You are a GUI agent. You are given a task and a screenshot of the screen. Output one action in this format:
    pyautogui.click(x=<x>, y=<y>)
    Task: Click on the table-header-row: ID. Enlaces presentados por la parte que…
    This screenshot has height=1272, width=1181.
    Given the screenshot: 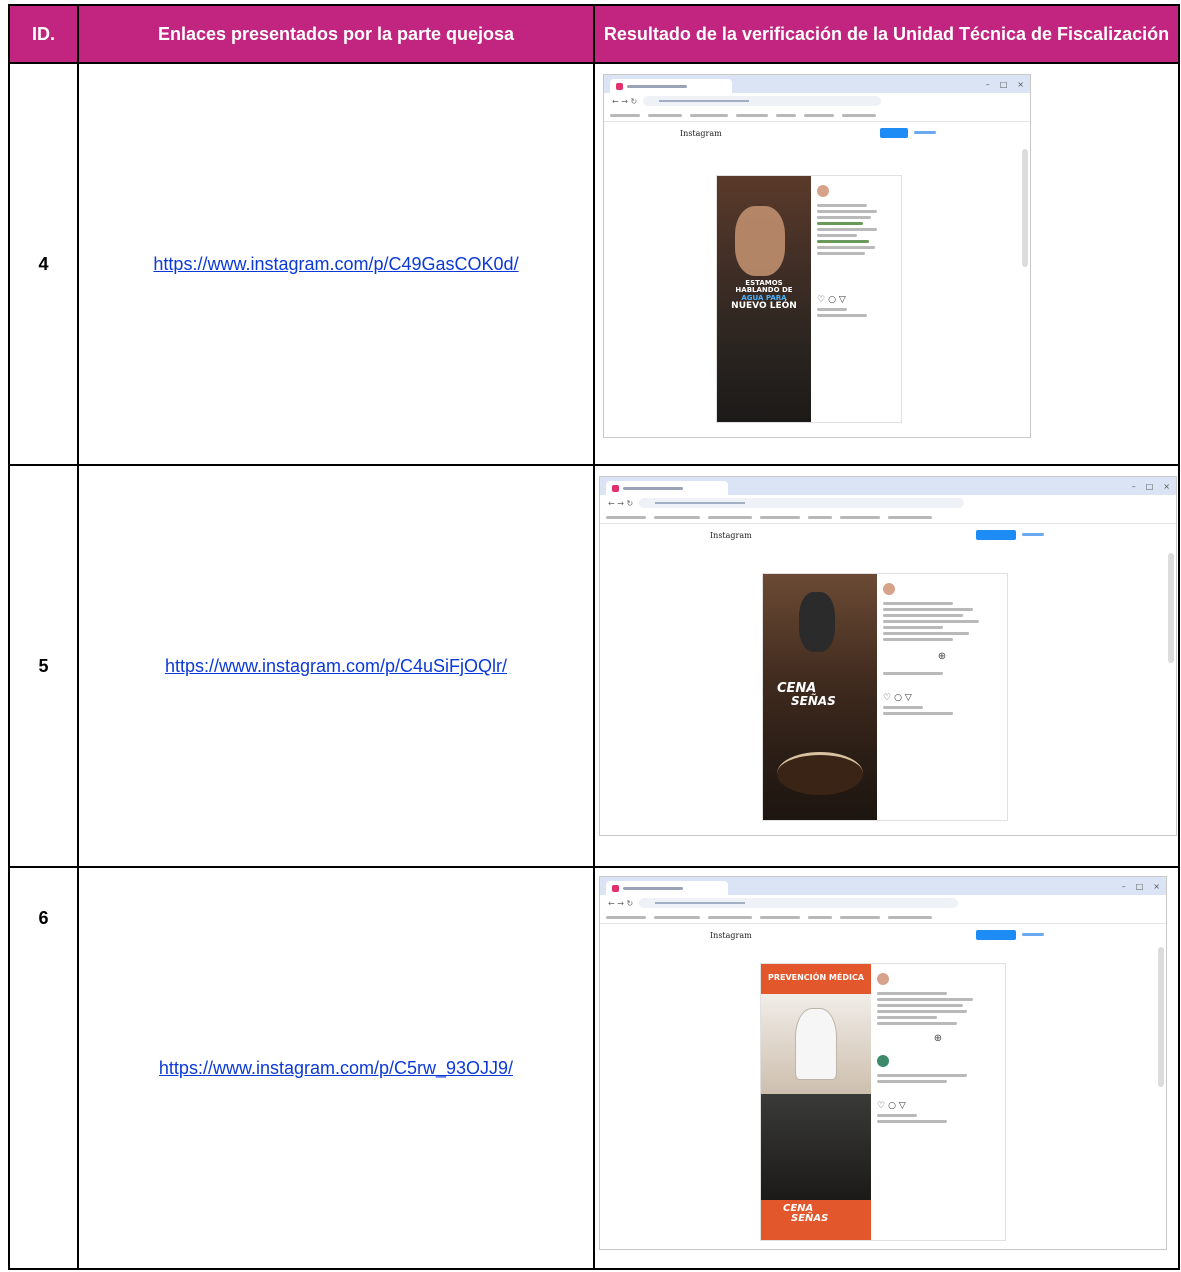 What is the action you would take?
    pyautogui.click(x=594, y=34)
    